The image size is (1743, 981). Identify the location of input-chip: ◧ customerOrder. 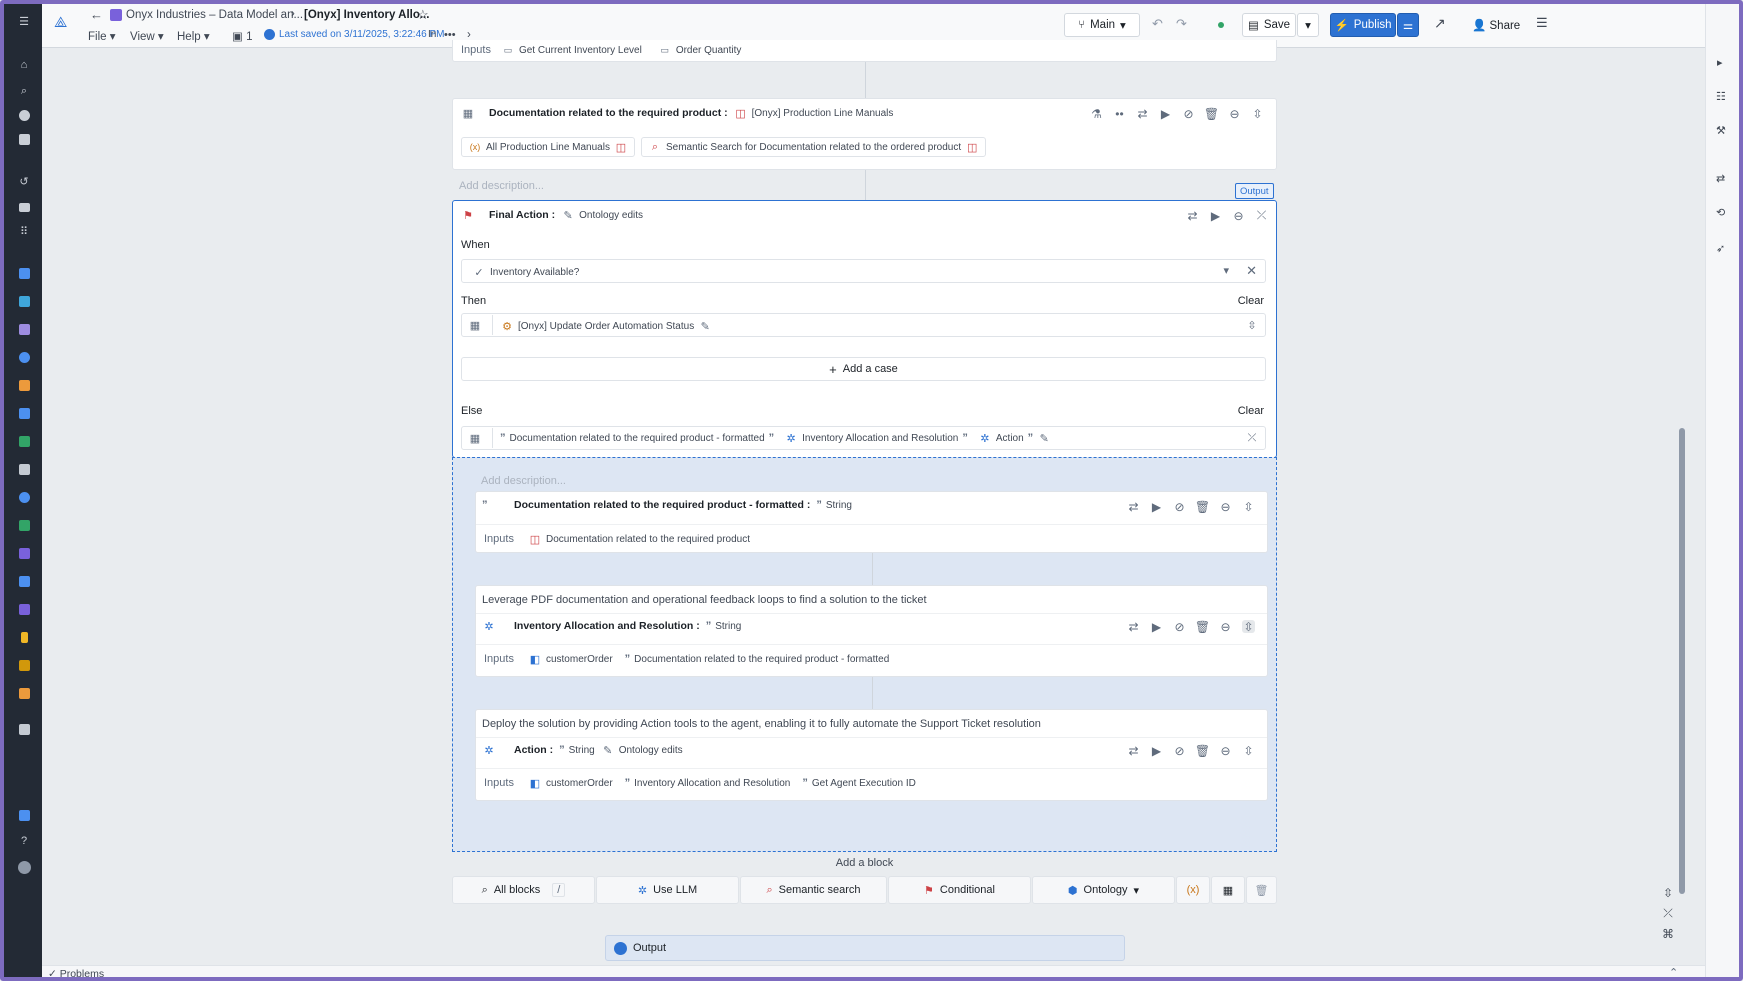
(570, 659).